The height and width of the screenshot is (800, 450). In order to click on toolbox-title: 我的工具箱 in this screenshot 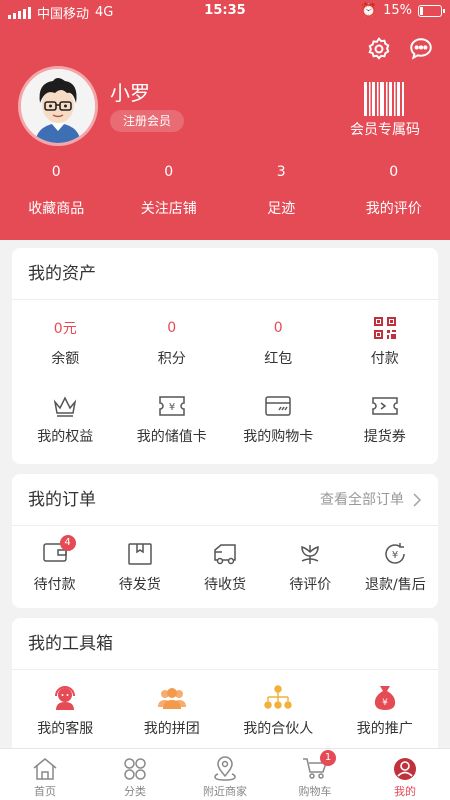, I will do `click(225, 644)`.